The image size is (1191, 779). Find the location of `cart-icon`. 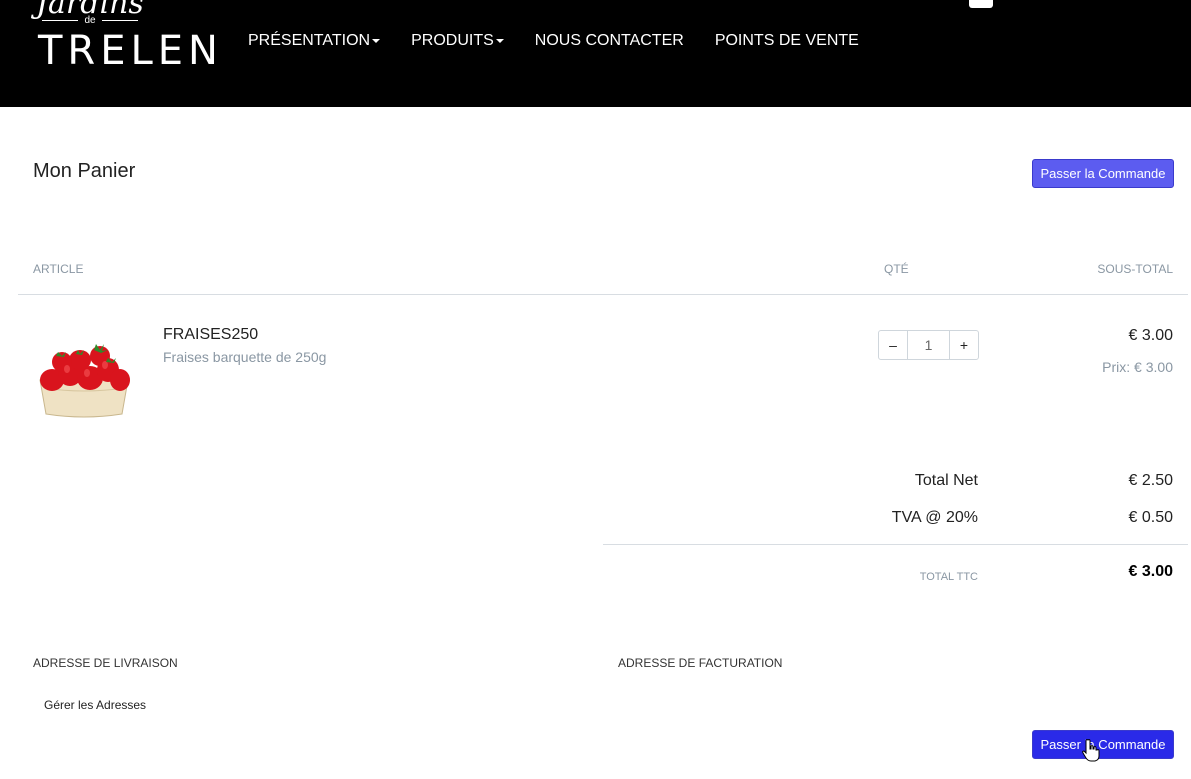

cart-icon is located at coordinates (981, 4).